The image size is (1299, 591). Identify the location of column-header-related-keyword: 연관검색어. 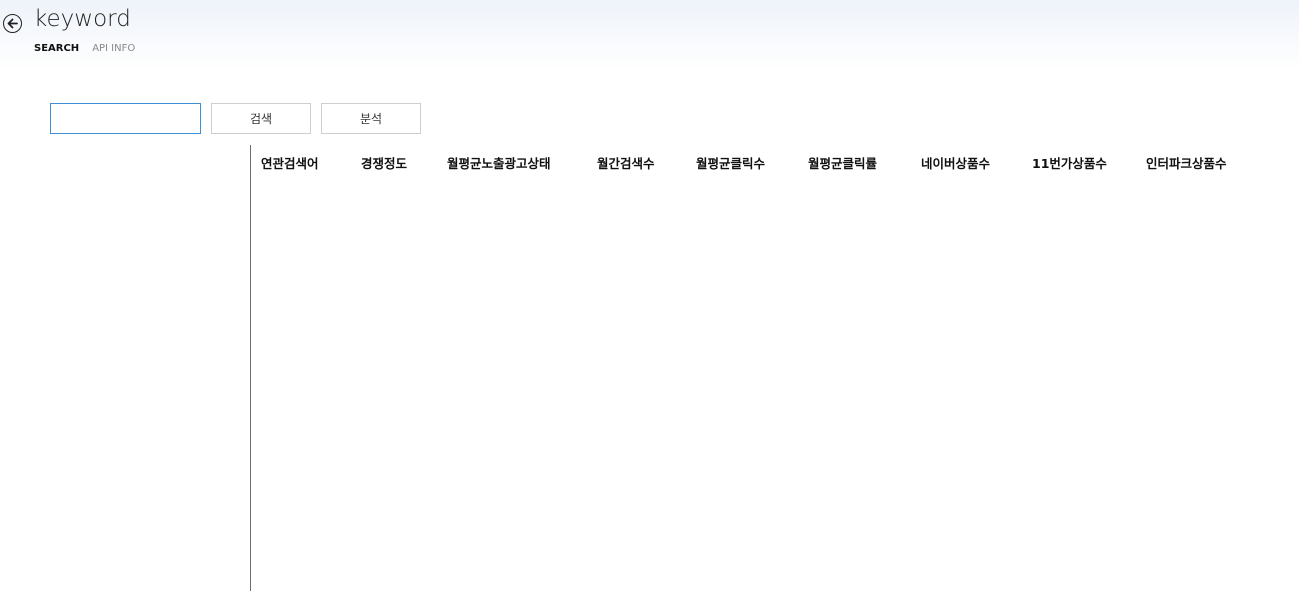
(290, 162).